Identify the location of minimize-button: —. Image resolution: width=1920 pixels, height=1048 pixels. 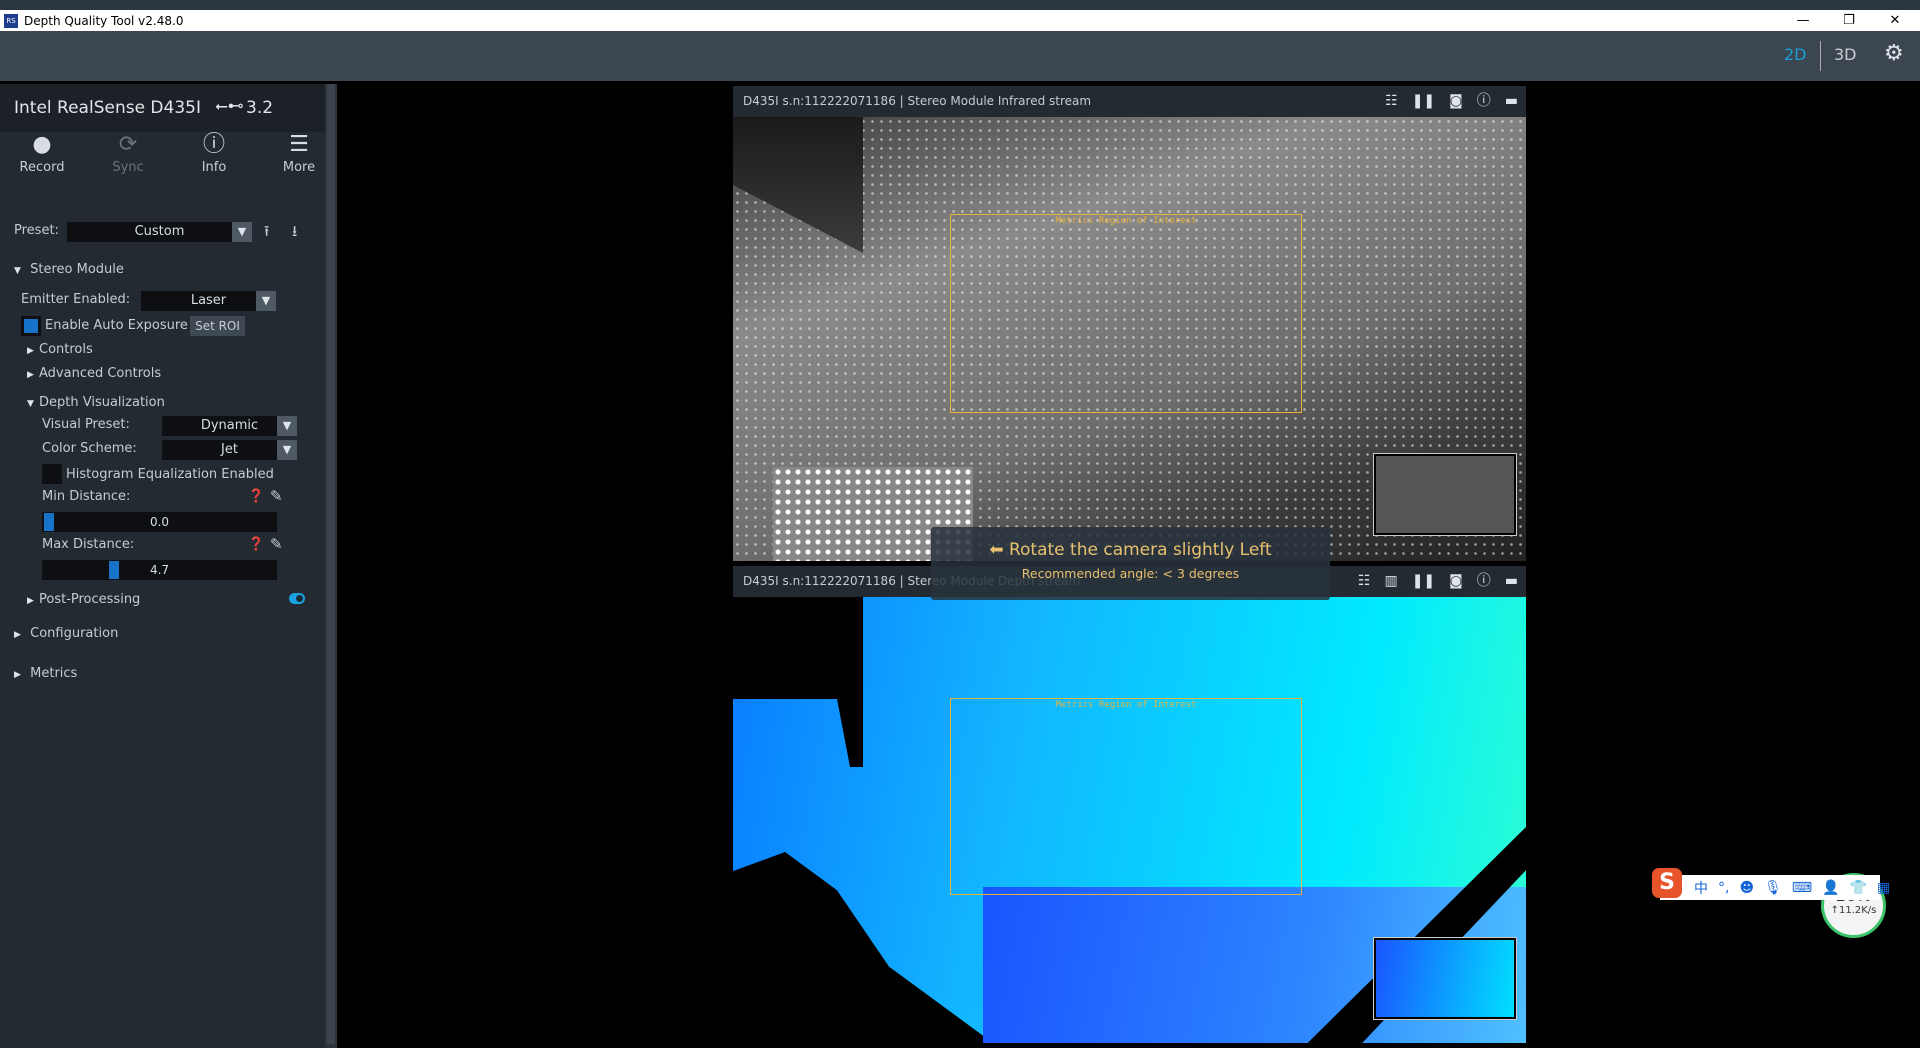
(1803, 20).